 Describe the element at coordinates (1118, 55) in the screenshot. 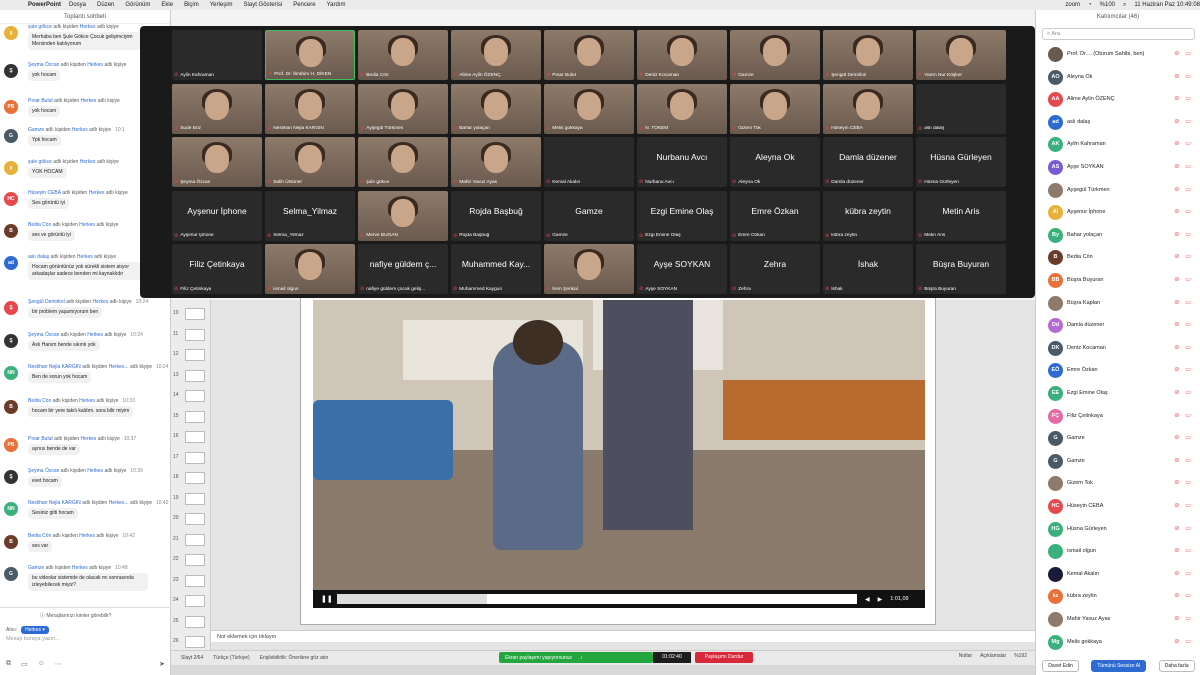

I see `participant-row: Prof. Dr.... (Oturum Sahibi, ben) ⊘ ▭` at that location.